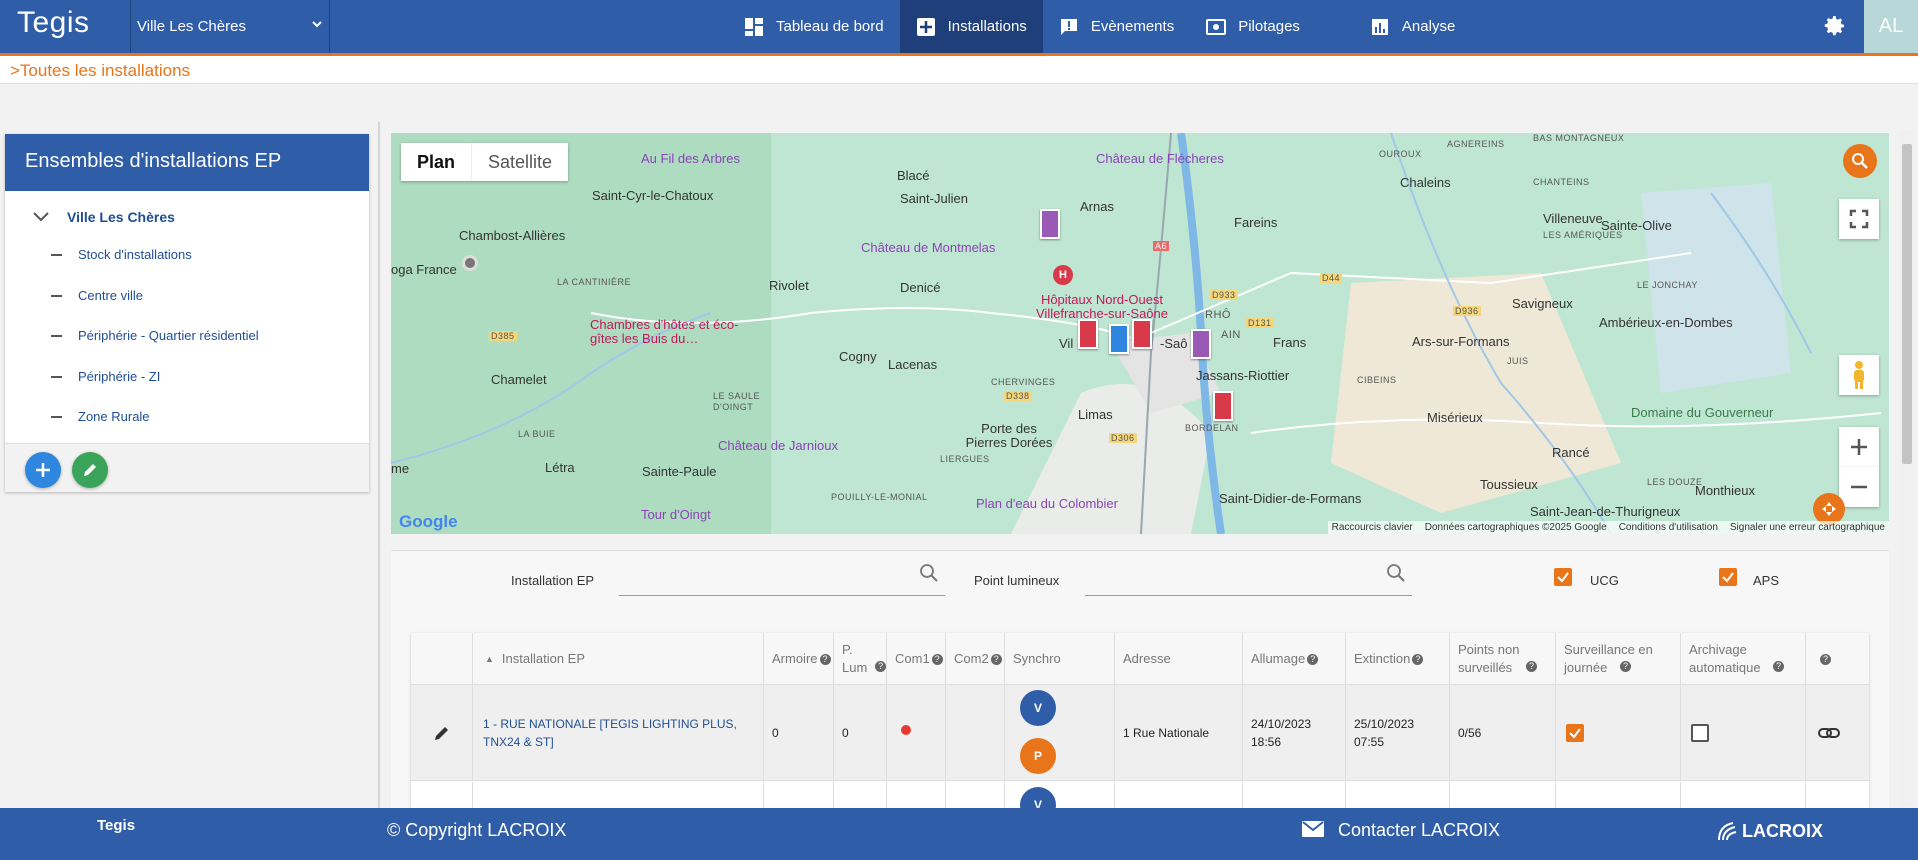 This screenshot has width=1918, height=860. What do you see at coordinates (618, 659) in the screenshot?
I see `header-installation: ▲ Installation EP` at bounding box center [618, 659].